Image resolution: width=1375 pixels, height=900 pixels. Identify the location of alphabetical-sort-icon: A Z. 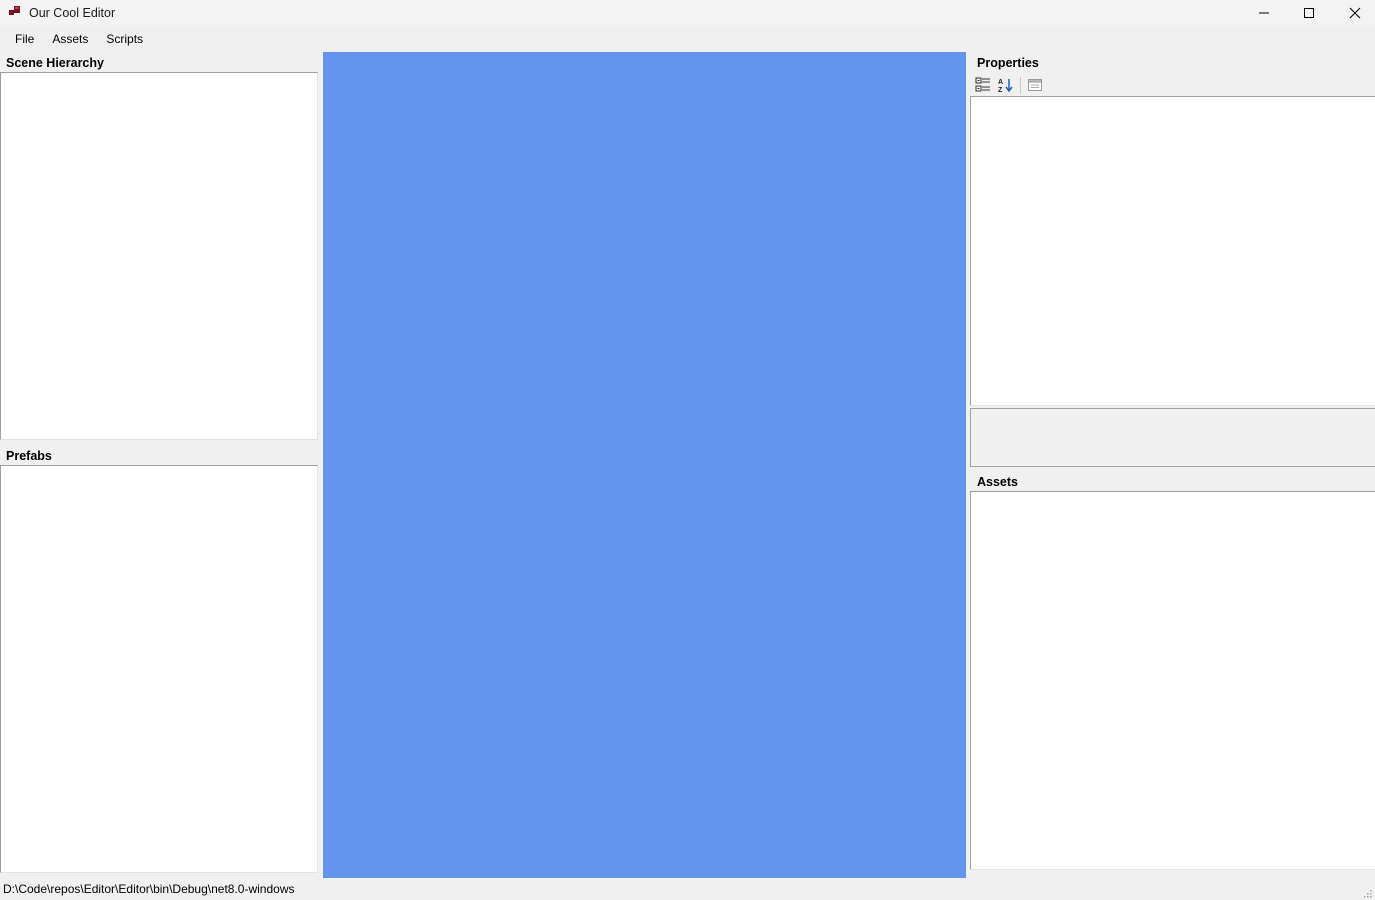
(1005, 86).